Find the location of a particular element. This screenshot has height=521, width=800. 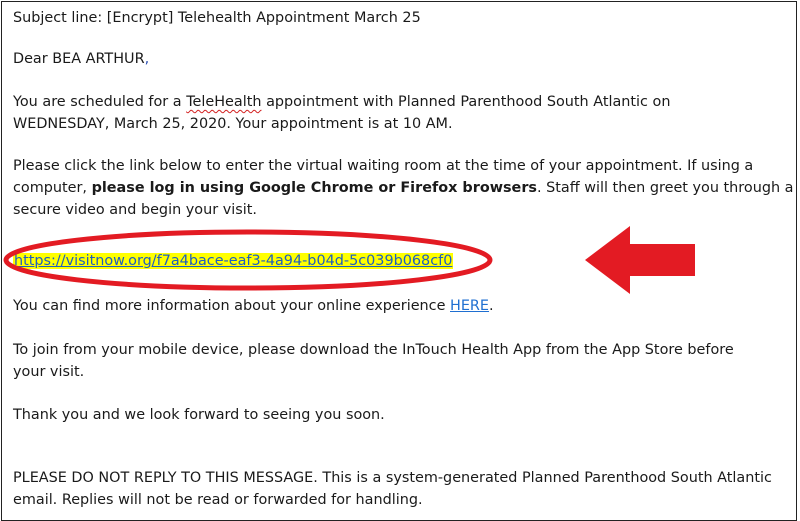

highlight-ellipse is located at coordinates (248, 260).